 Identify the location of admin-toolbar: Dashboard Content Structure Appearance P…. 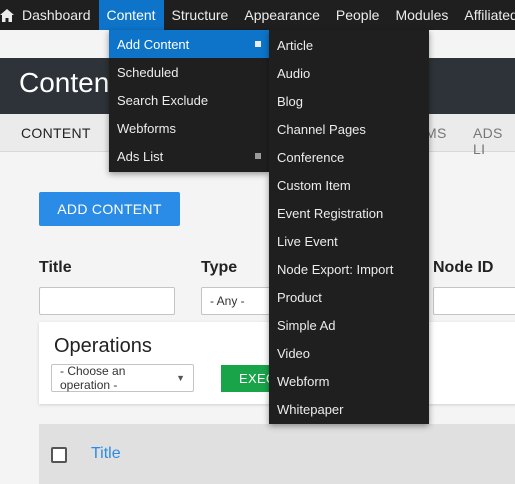
(257, 15).